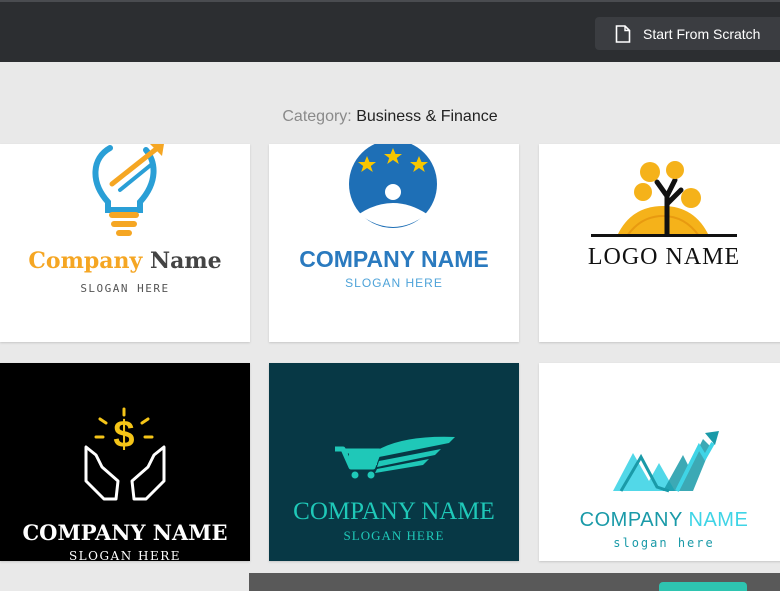  I want to click on logo-card-3: LOGO NAME, so click(659, 243).